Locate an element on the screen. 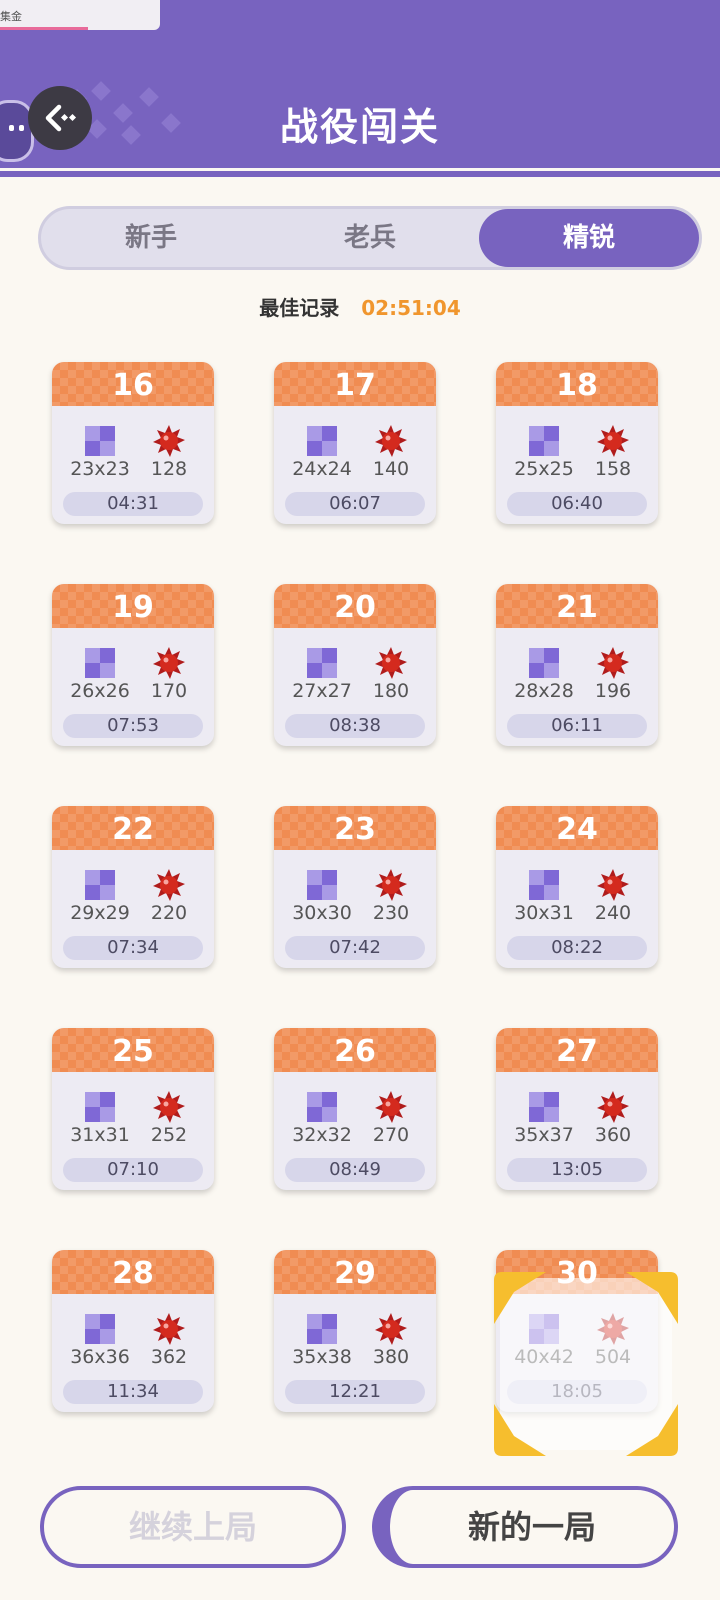  ad-banner: 集金 is located at coordinates (80, 15).